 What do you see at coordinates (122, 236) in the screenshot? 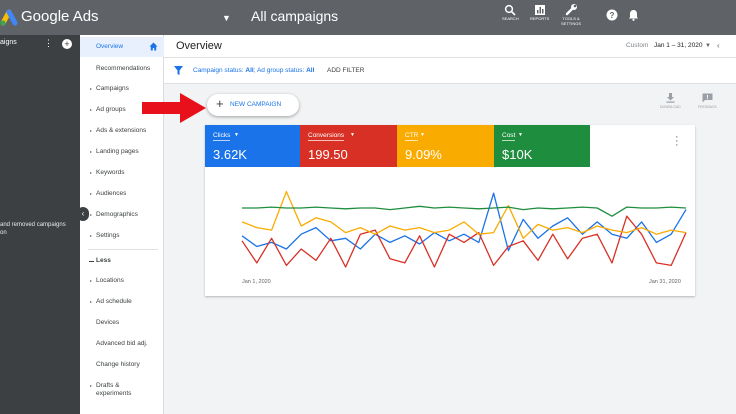
I see `nav-item-settings: ▸ Settings` at bounding box center [122, 236].